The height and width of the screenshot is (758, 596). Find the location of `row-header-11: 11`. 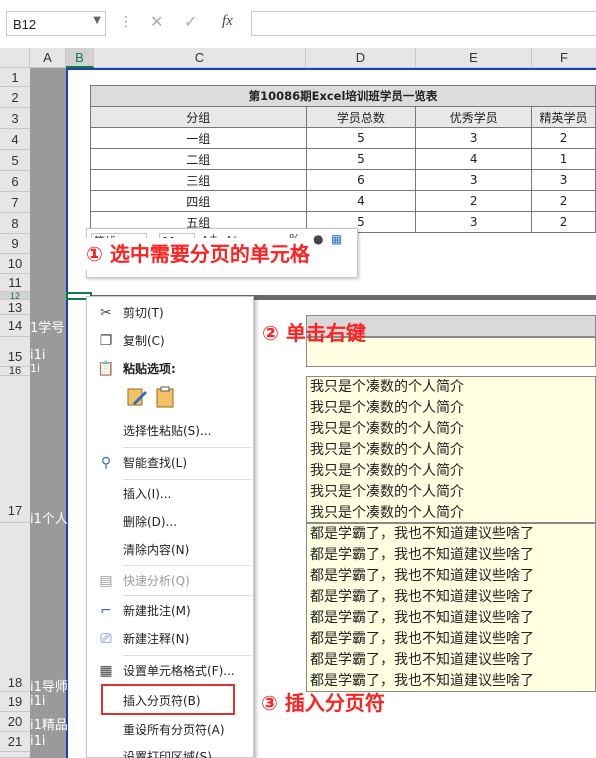

row-header-11: 11 is located at coordinates (15, 283).